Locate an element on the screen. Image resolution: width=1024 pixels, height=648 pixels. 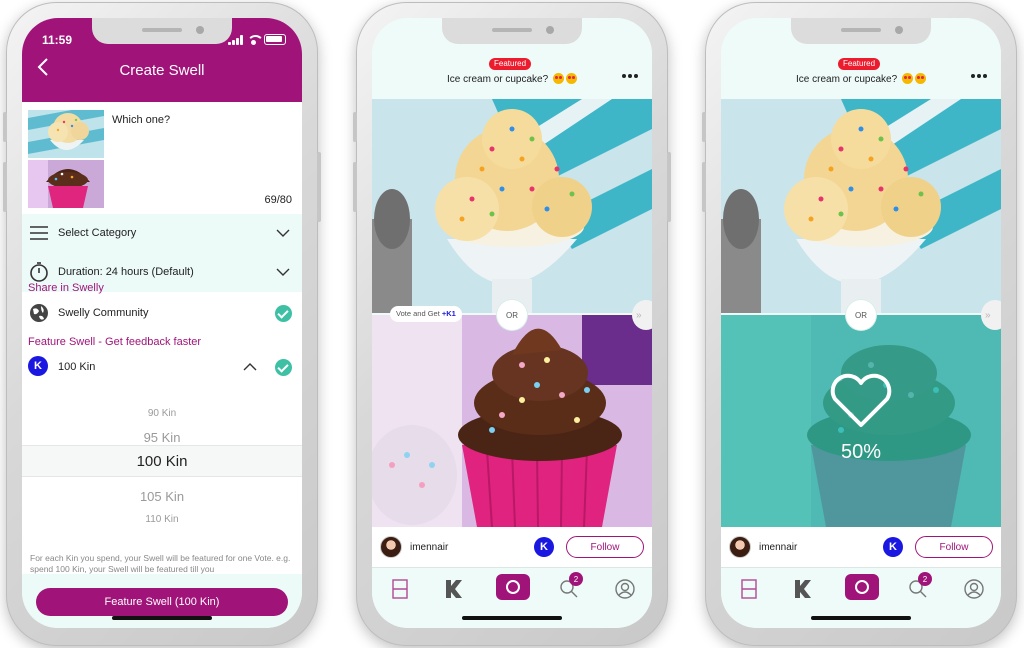
status-time: 11:59 is located at coordinates (57, 40).